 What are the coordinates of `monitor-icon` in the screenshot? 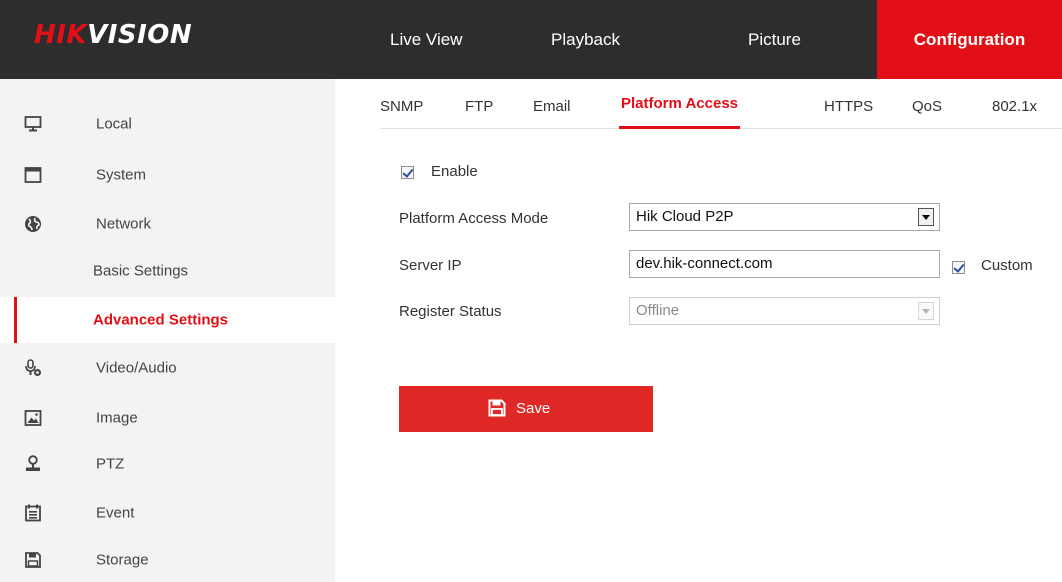 It's located at (33, 124).